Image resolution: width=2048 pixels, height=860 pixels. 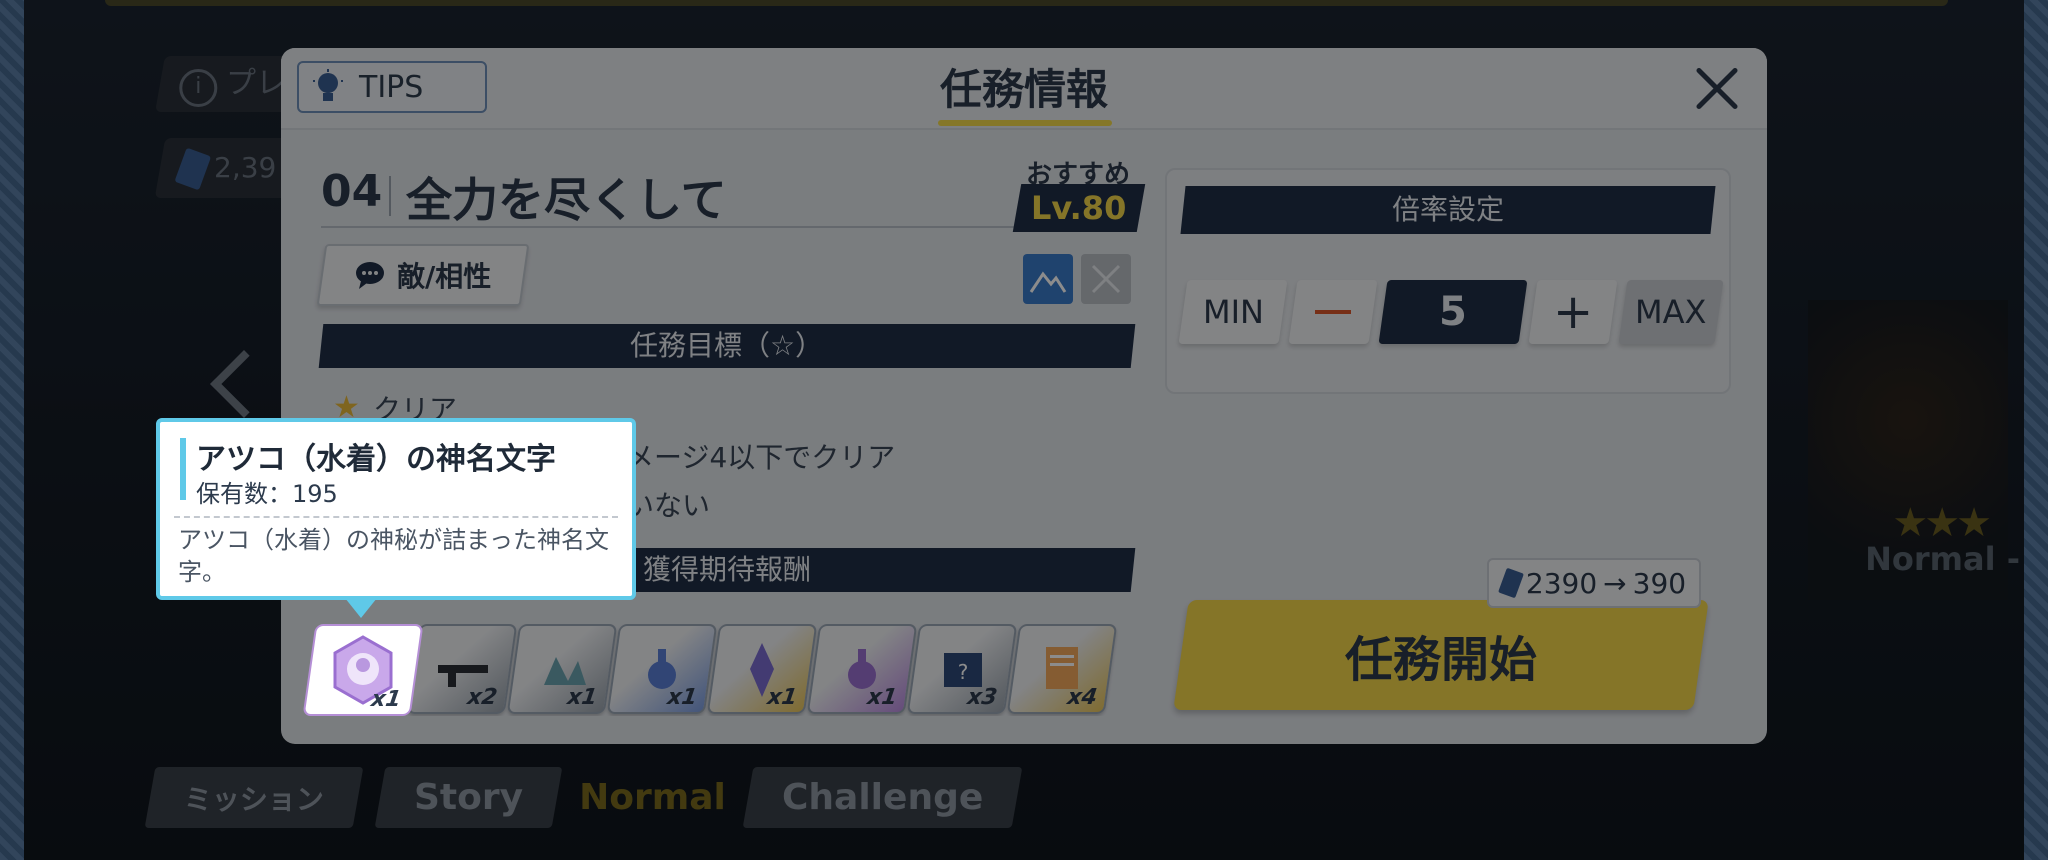 What do you see at coordinates (267, 494) in the screenshot?
I see `tooltip-count: 保有数：195` at bounding box center [267, 494].